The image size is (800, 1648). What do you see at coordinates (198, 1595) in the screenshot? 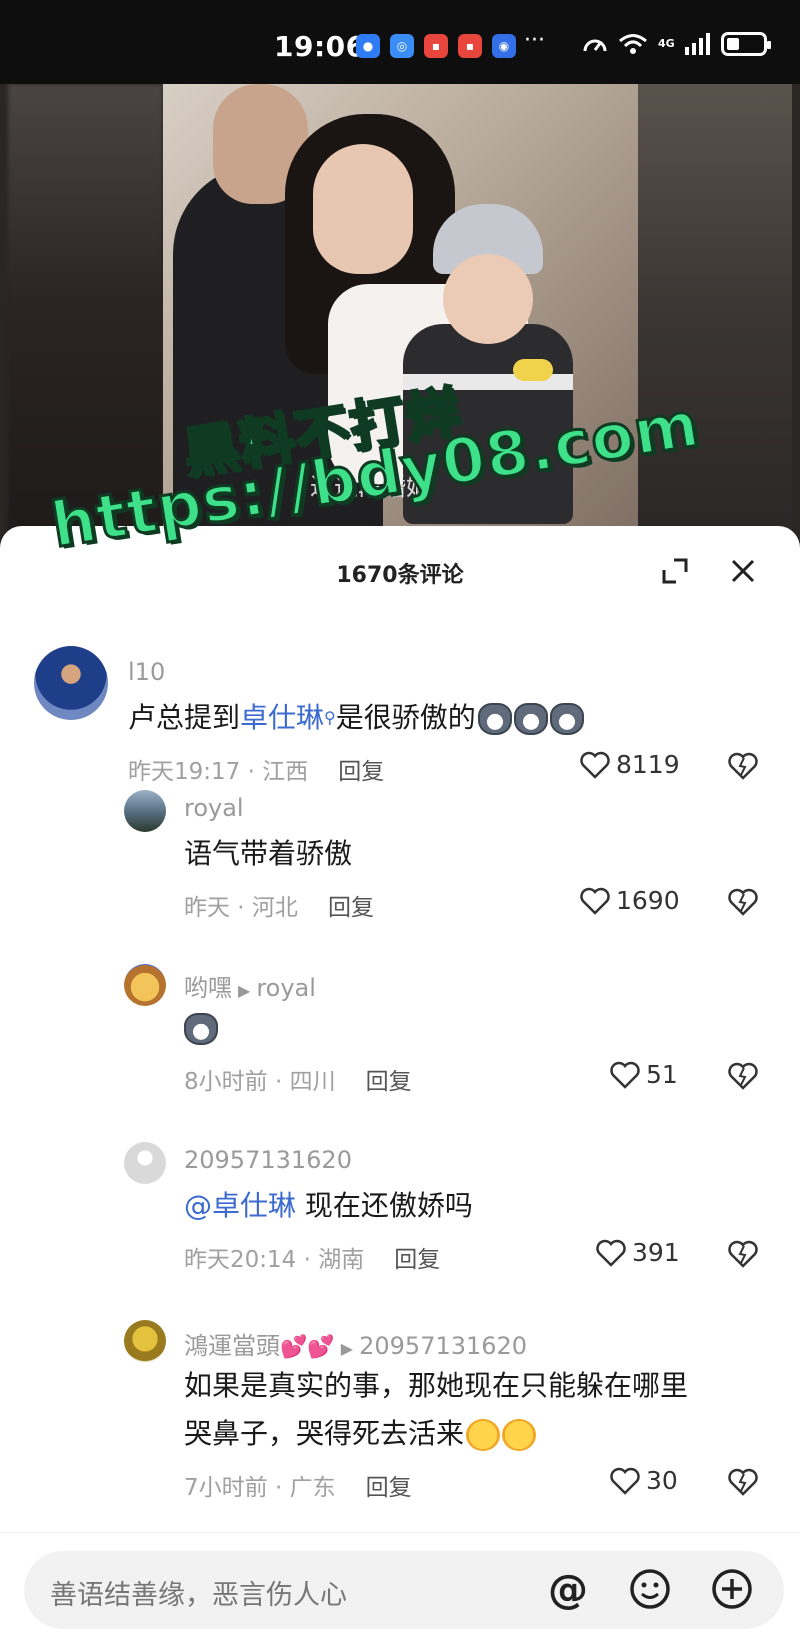
I see `comment-input-placeholder: 善语结善缘，恶言伤人心` at bounding box center [198, 1595].